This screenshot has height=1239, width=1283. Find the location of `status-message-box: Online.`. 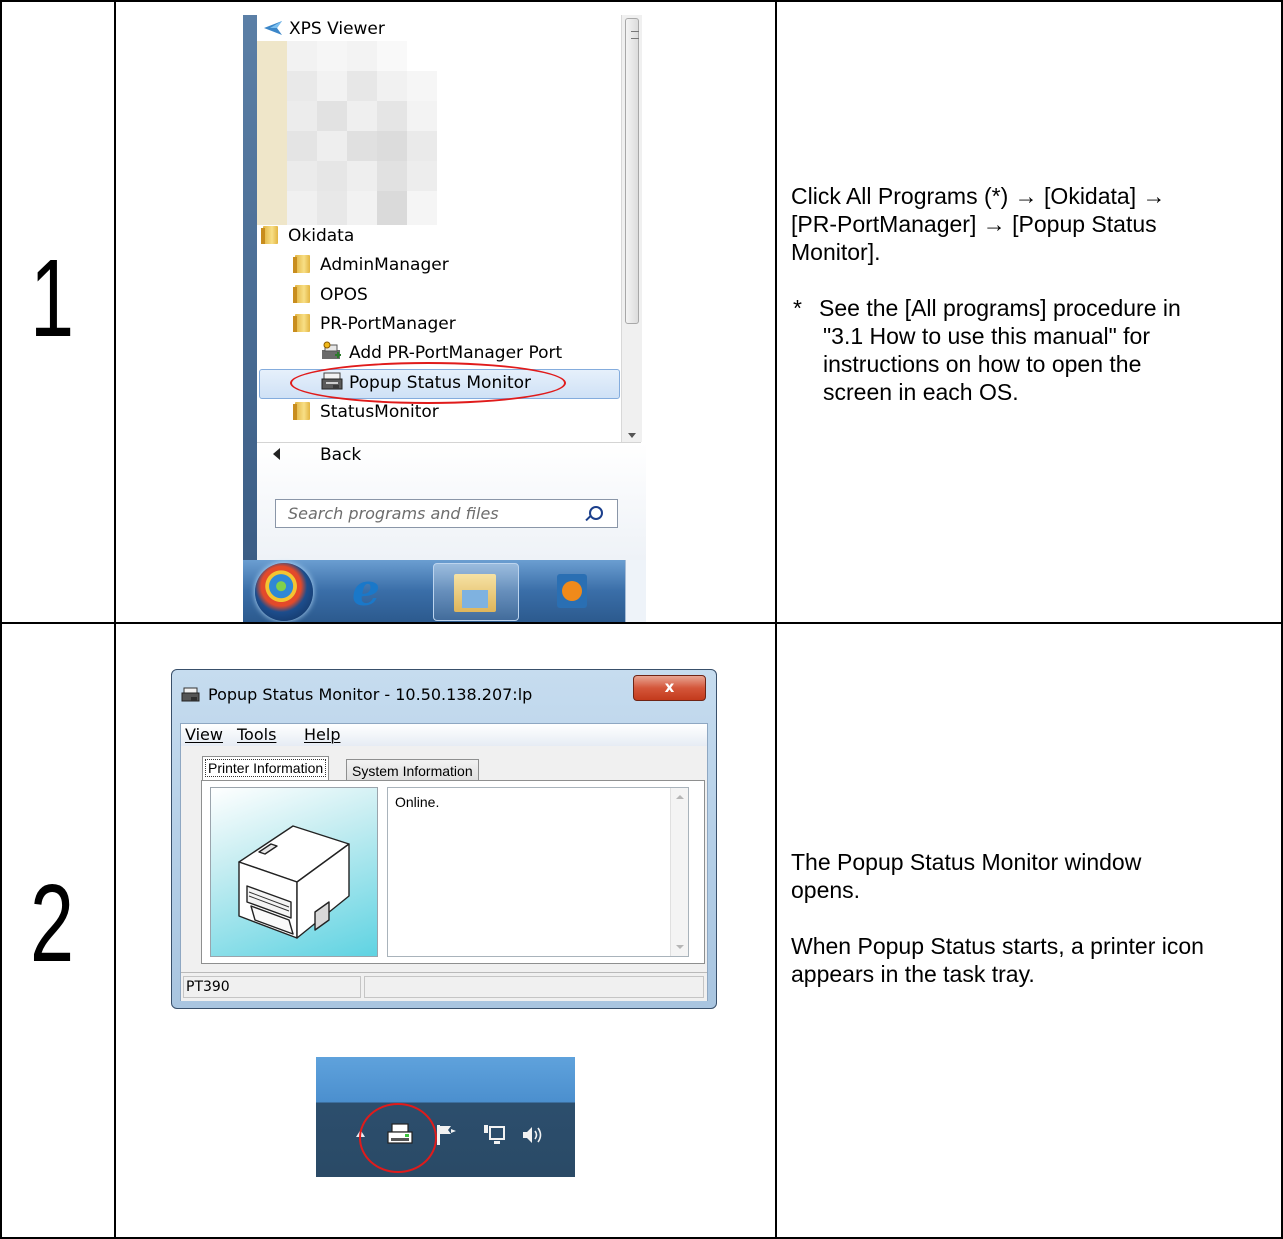

status-message-box: Online. is located at coordinates (538, 872).